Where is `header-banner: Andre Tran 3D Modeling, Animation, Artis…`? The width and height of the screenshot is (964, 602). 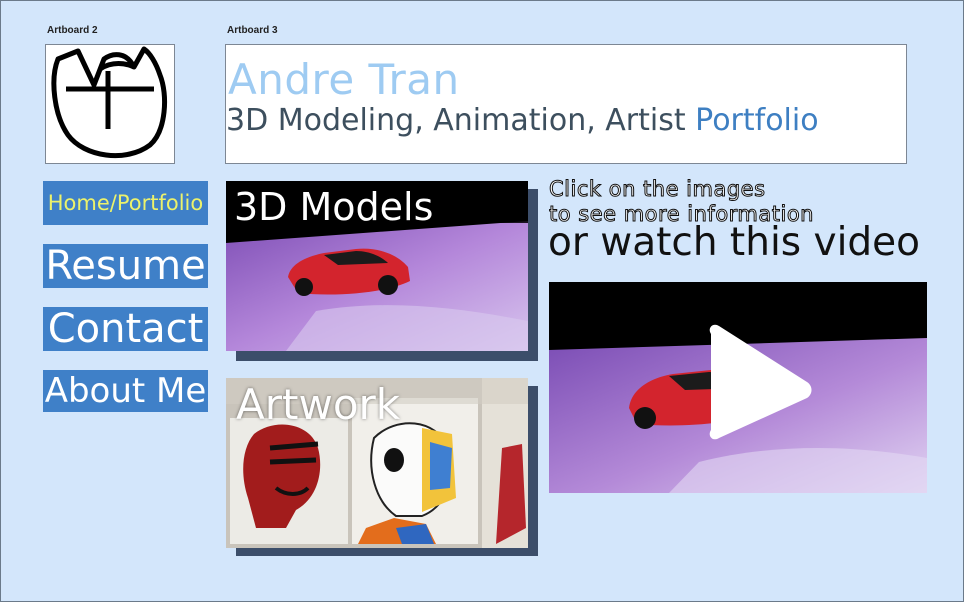 header-banner: Andre Tran 3D Modeling, Animation, Artis… is located at coordinates (566, 104).